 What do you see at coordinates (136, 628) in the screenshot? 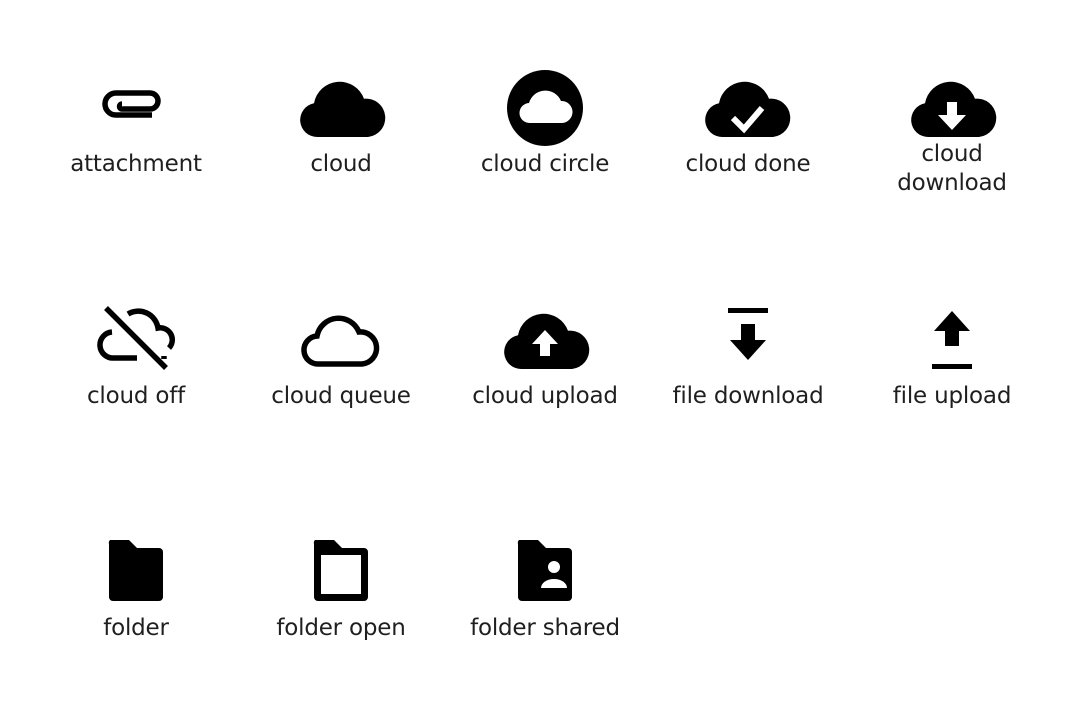
I see `icon-label: folder` at bounding box center [136, 628].